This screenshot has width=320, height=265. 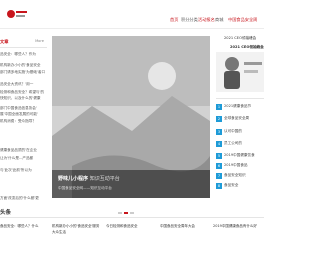 I want to click on rank-text: 2019中国健康饮食, so click(x=239, y=155).